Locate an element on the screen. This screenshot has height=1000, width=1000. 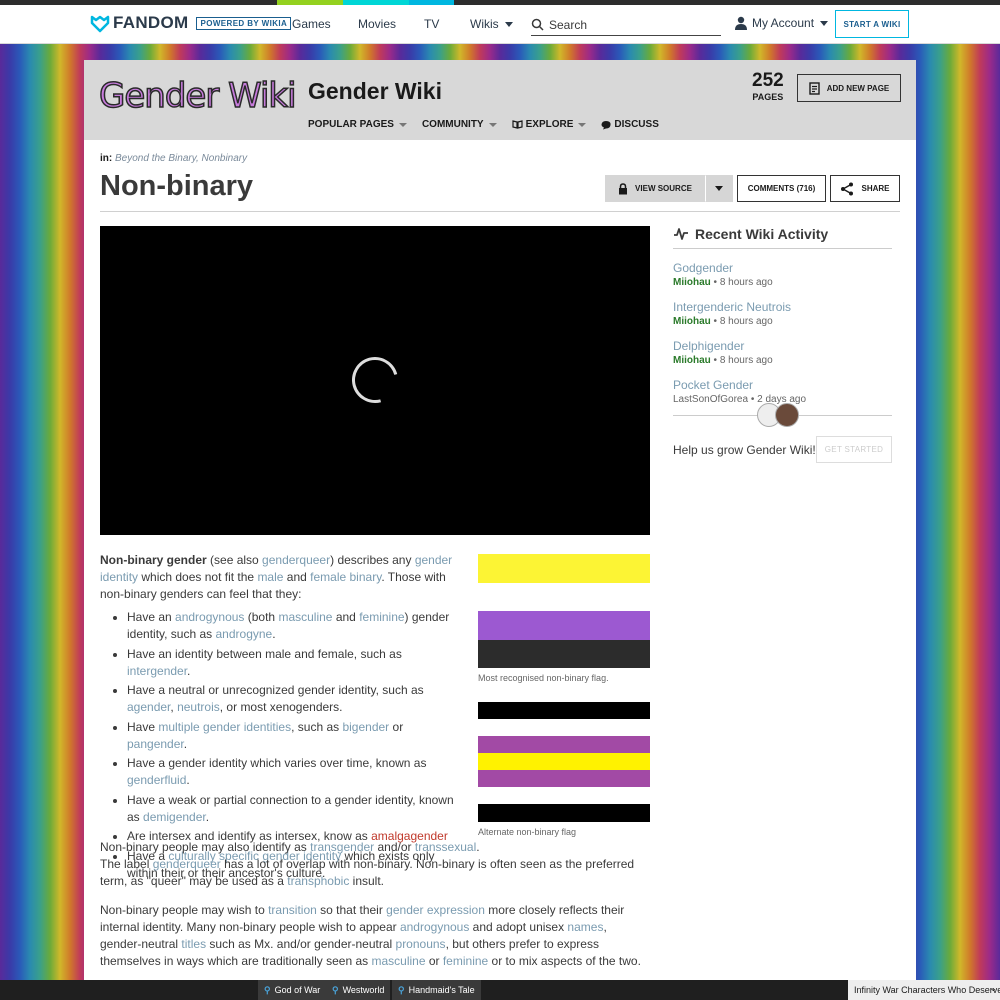
loading-spinner-icon is located at coordinates (375, 380).